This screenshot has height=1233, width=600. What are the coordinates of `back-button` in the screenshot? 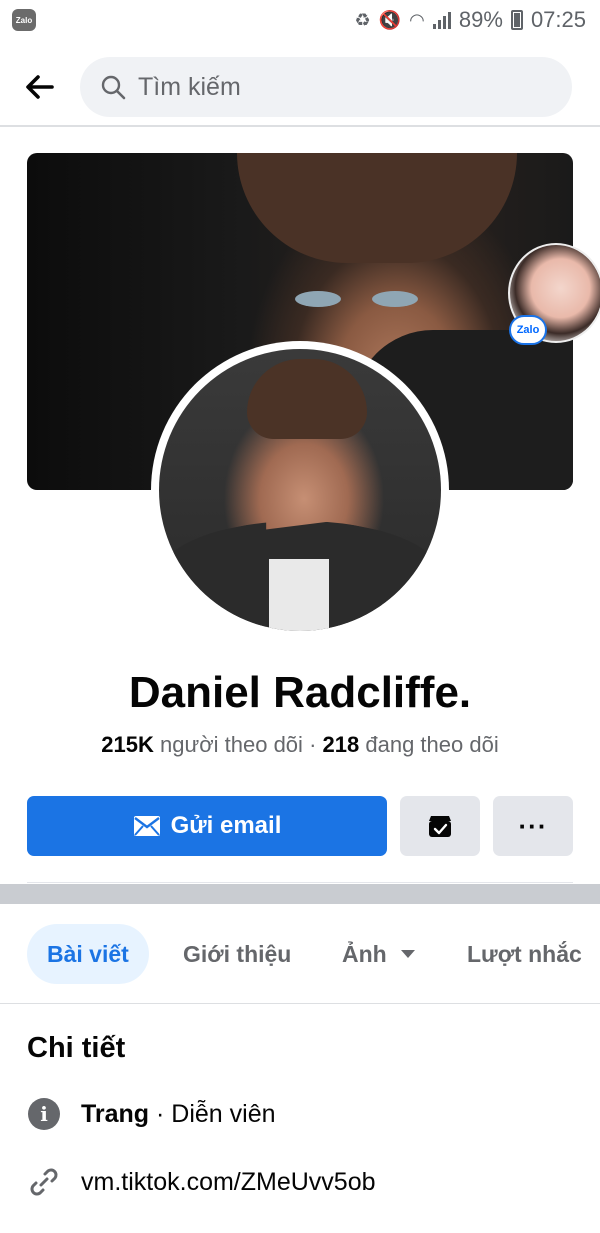 It's located at (40, 87).